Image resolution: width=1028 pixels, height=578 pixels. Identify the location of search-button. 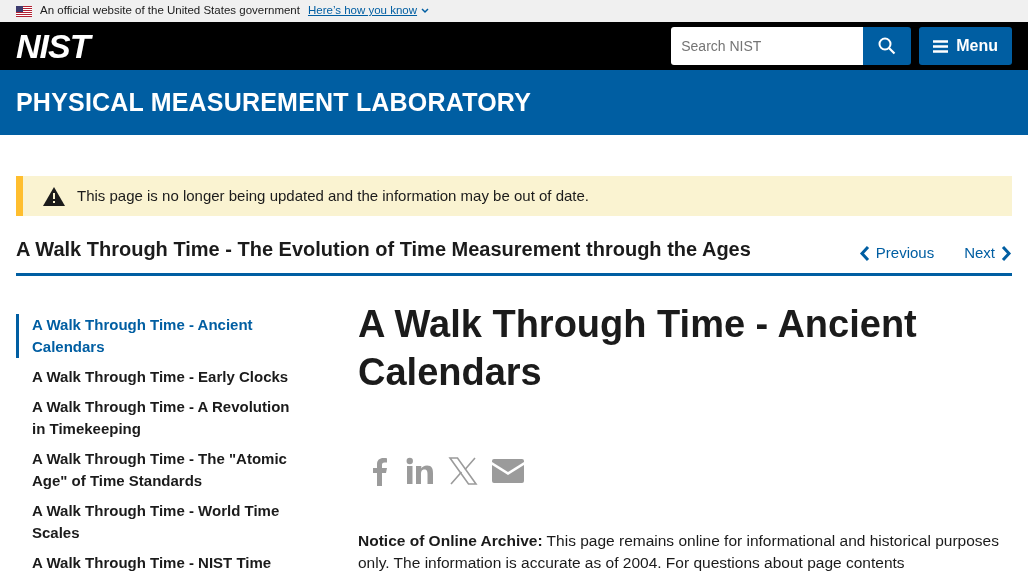
(887, 46).